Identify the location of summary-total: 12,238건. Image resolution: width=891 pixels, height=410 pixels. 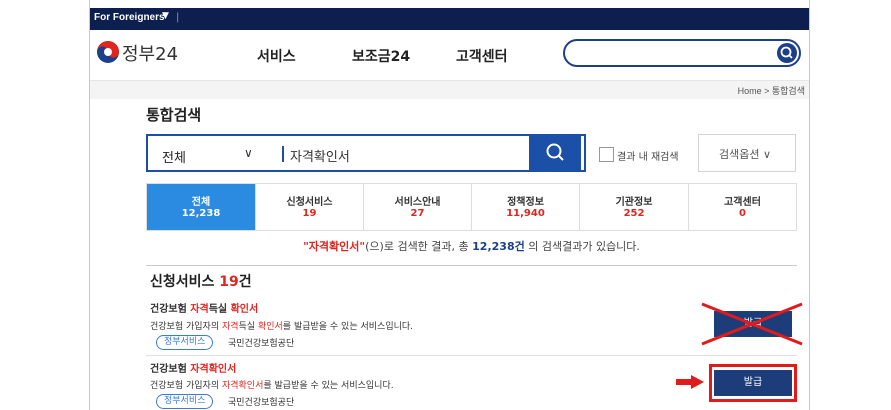
(498, 246).